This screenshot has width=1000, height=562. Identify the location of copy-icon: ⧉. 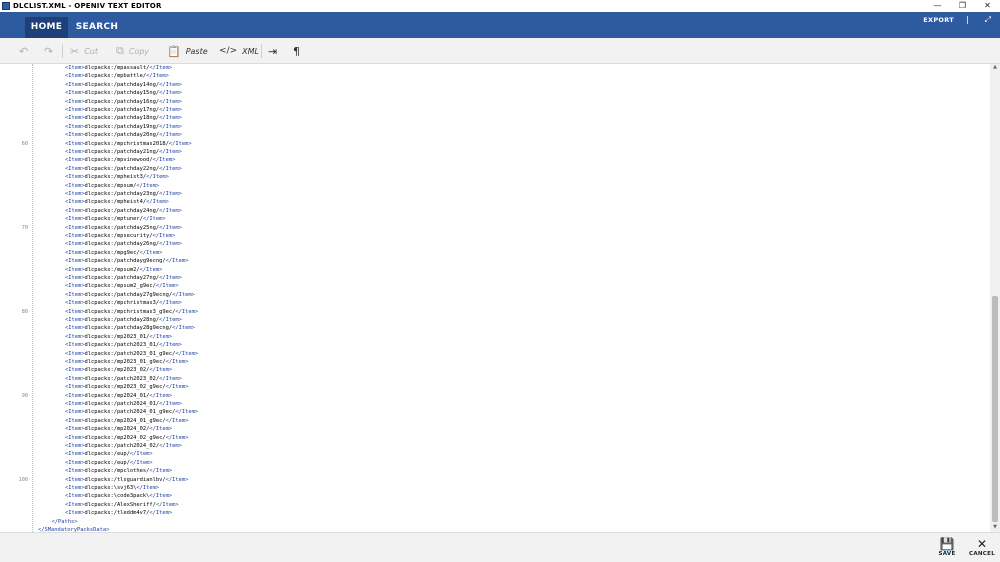
(120, 50).